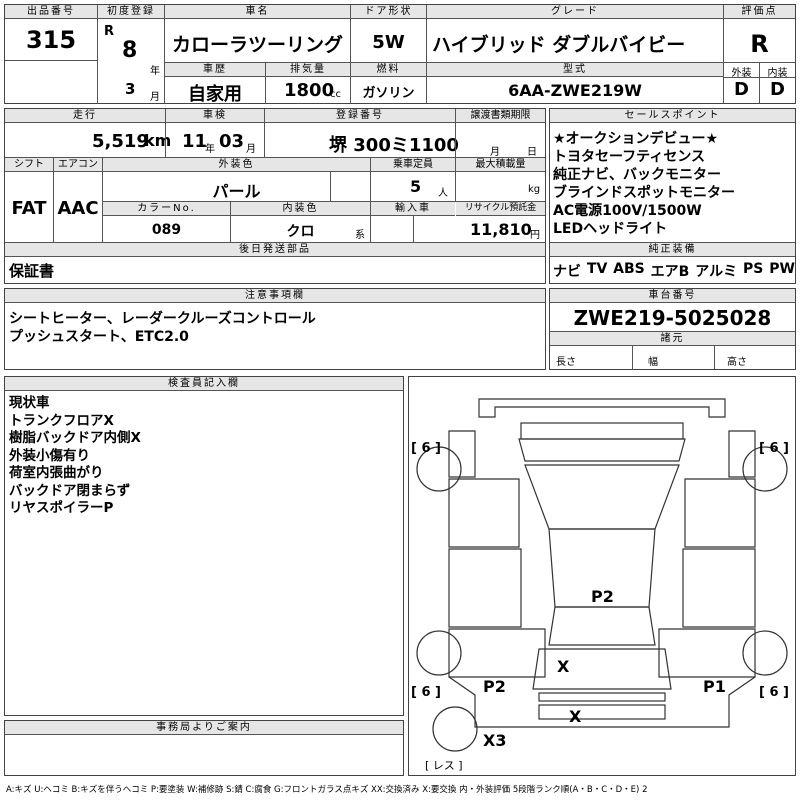  What do you see at coordinates (204, 384) in the screenshot?
I see `inspector-label: 検査員記入欄` at bounding box center [204, 384].